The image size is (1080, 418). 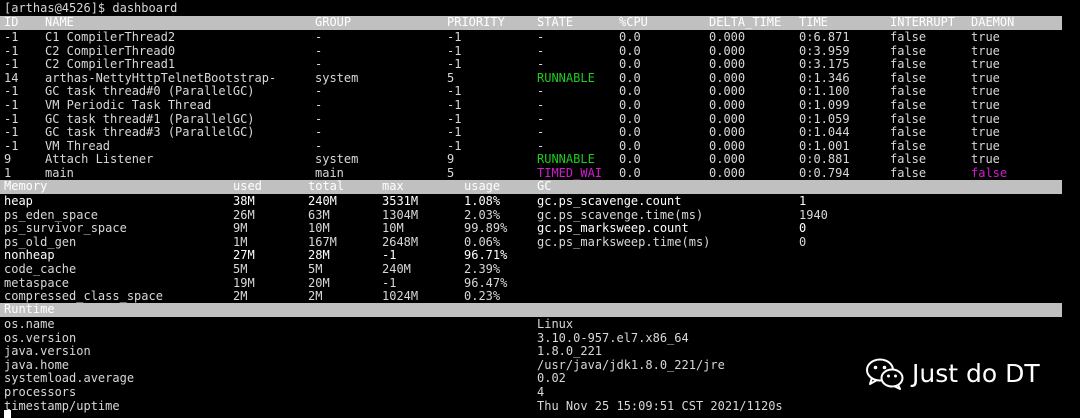 I want to click on memory-row: metaspace 19M 20M -1 96.47%, so click(x=531, y=283).